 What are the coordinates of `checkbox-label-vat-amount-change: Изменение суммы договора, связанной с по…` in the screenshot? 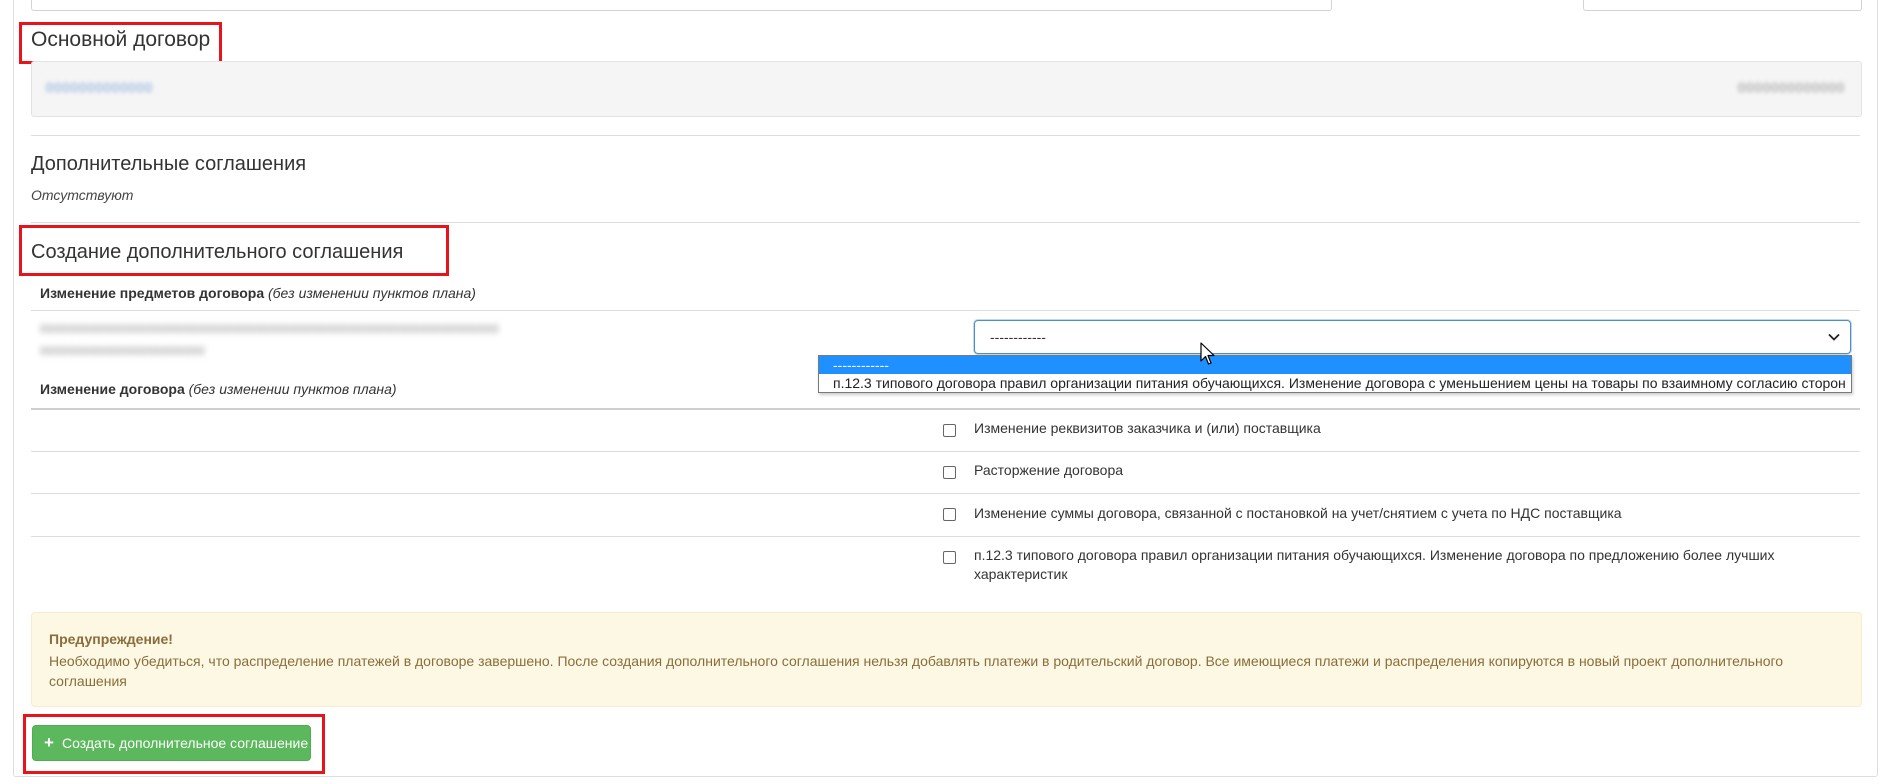 It's located at (1298, 513).